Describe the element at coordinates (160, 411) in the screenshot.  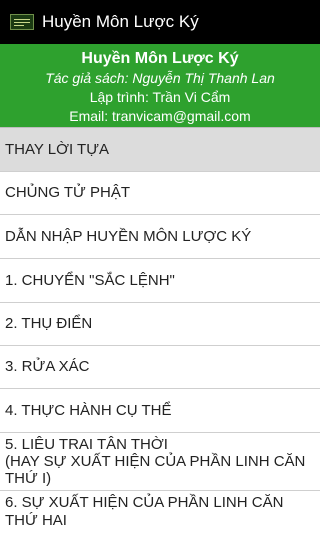
I see `list-item-thuc-hanh: 4. THỰC HÀNH CỤ THỂ` at that location.